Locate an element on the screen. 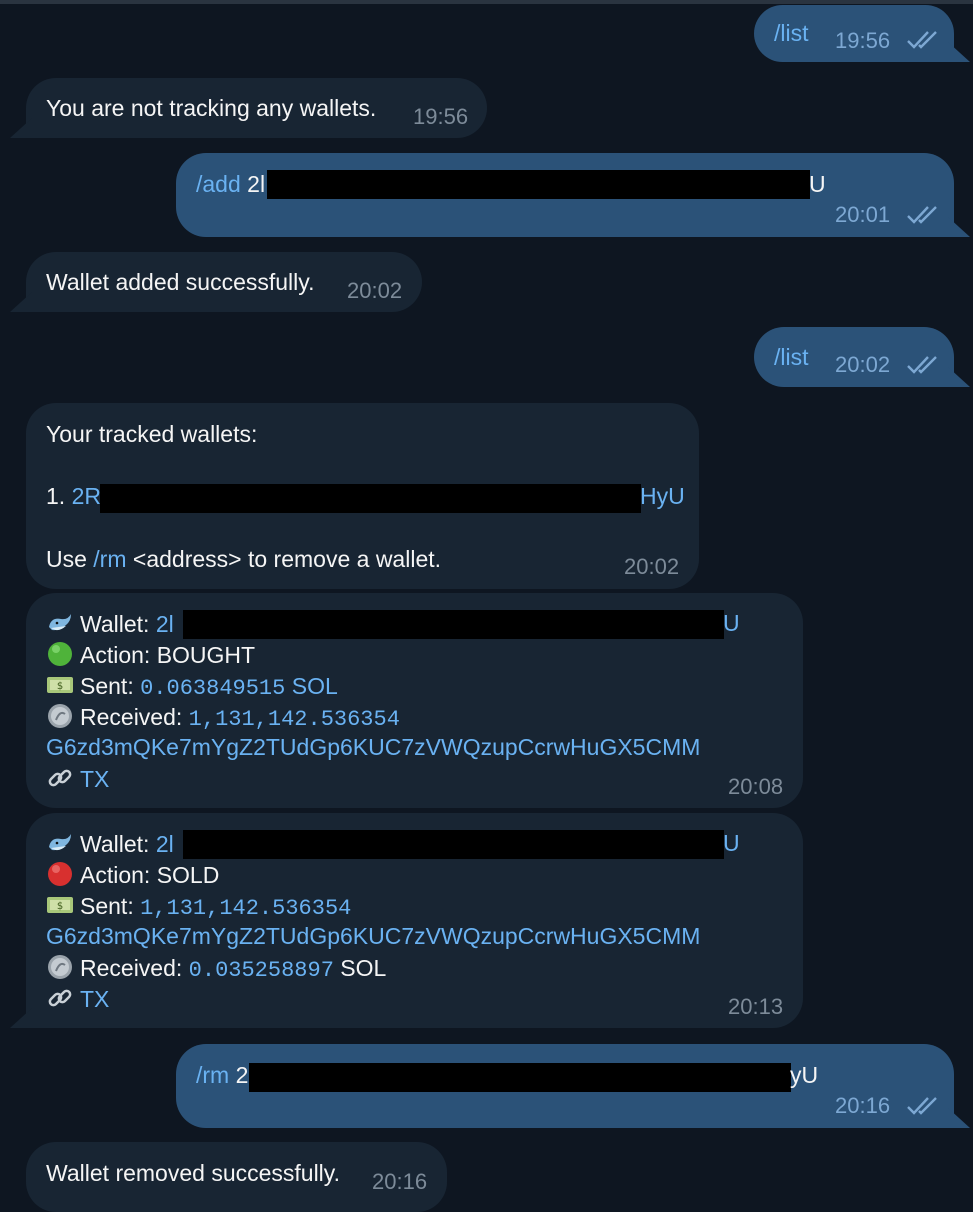 This screenshot has width=973, height=1212. message-text: Wallet added successfully. is located at coordinates (180, 282).